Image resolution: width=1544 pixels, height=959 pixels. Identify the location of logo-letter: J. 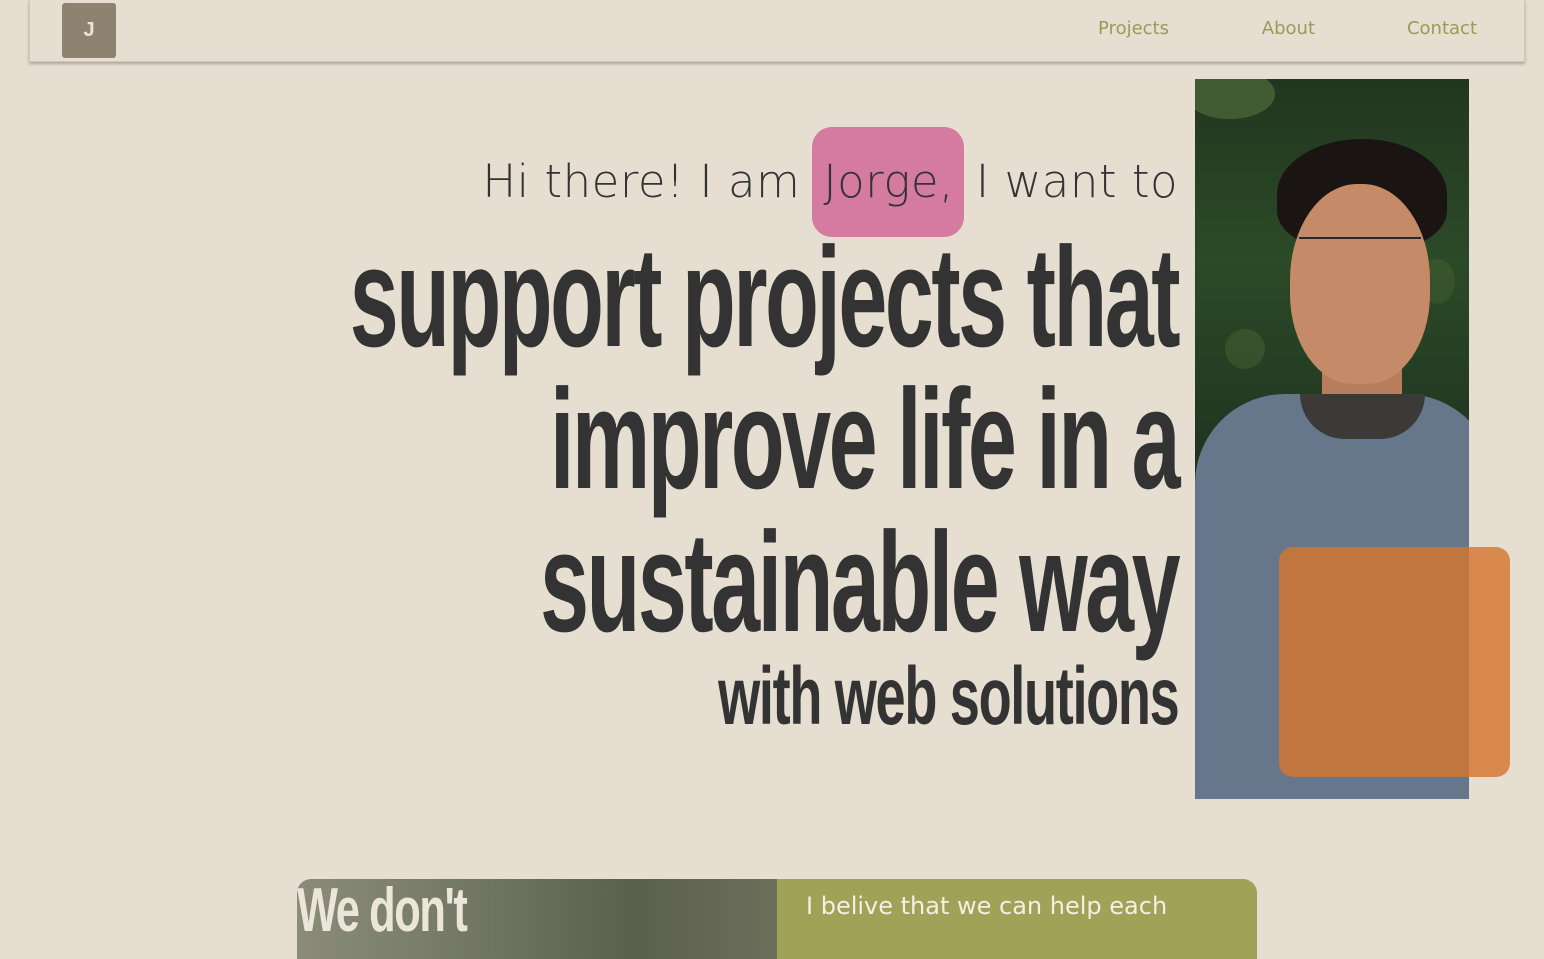
(89, 30).